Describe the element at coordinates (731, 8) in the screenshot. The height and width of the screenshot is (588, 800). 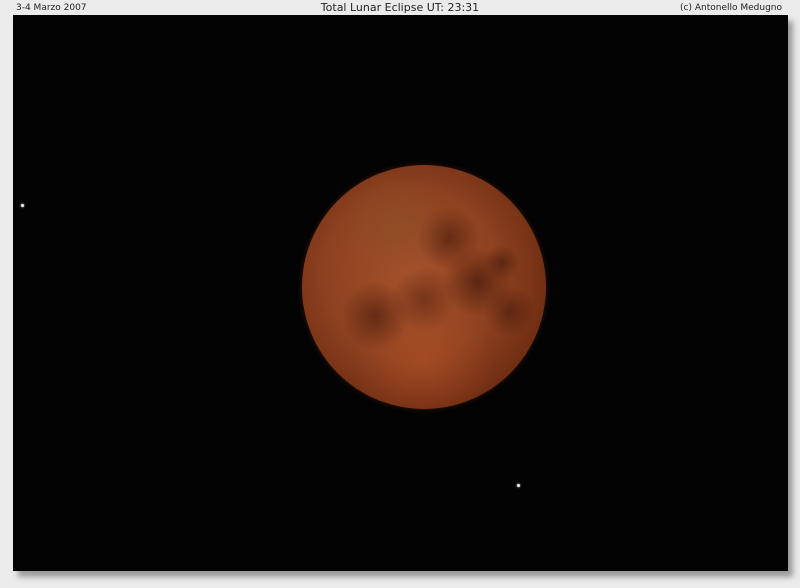
I see `credit-caption: (c) Antonello Medugno` at that location.